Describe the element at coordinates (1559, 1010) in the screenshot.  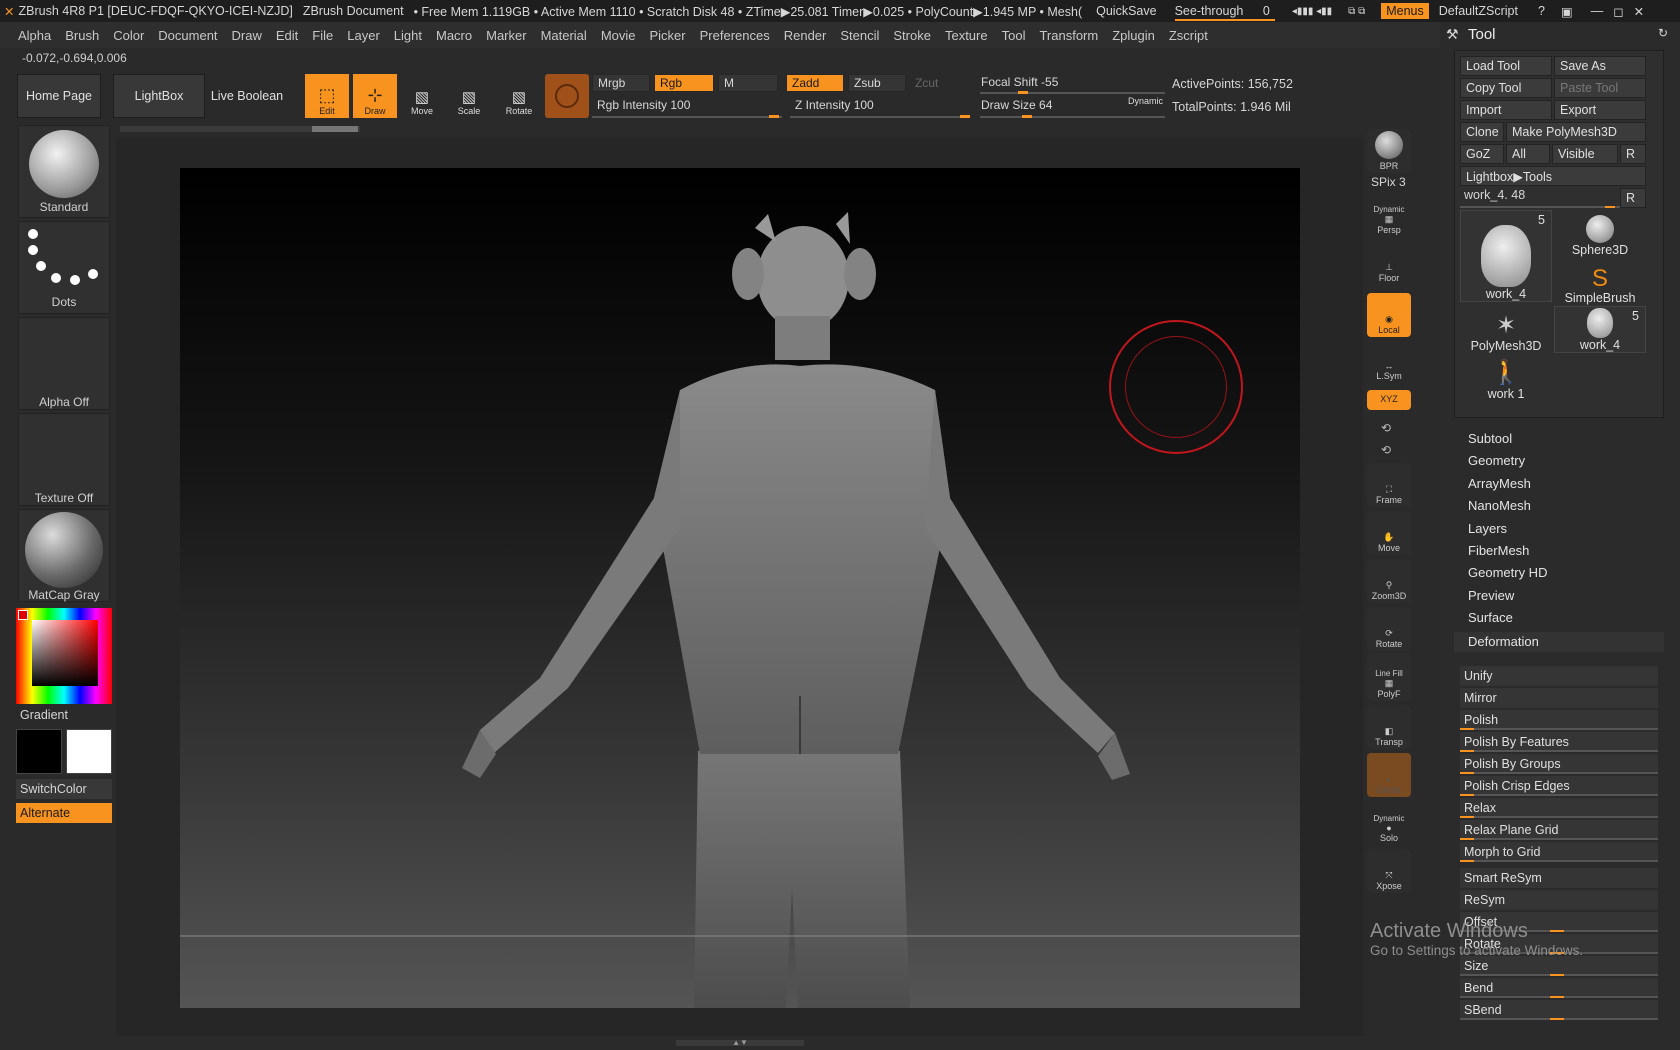
I see `sbend-slider: SBend` at that location.